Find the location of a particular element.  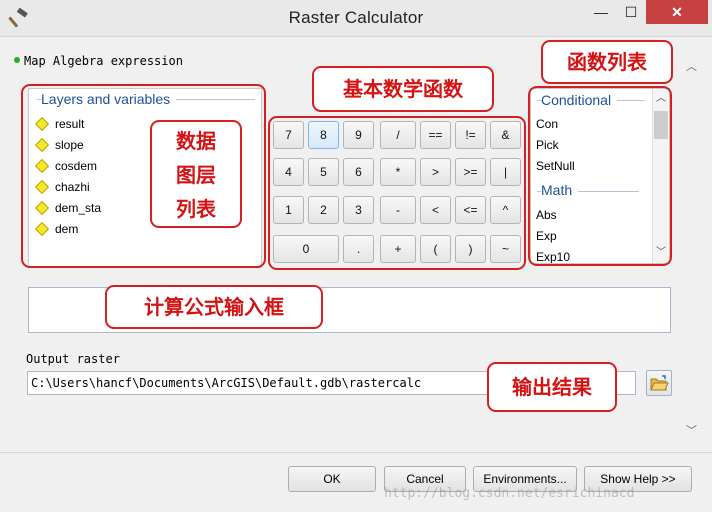

annotation-output-result: 输出结果 is located at coordinates (552, 387).